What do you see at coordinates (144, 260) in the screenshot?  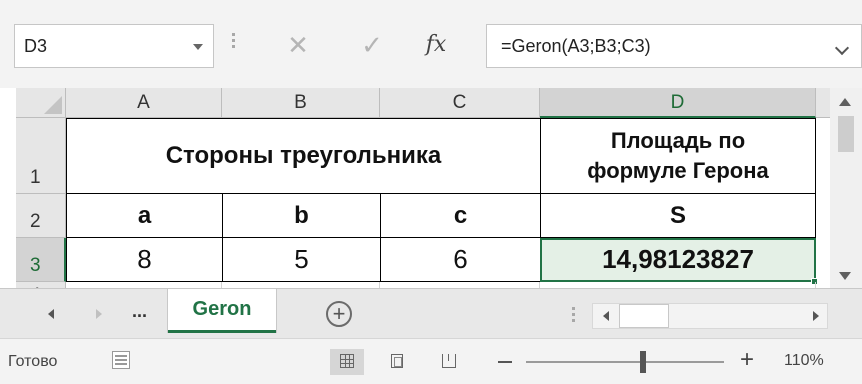 I see `cell-a3: 8` at bounding box center [144, 260].